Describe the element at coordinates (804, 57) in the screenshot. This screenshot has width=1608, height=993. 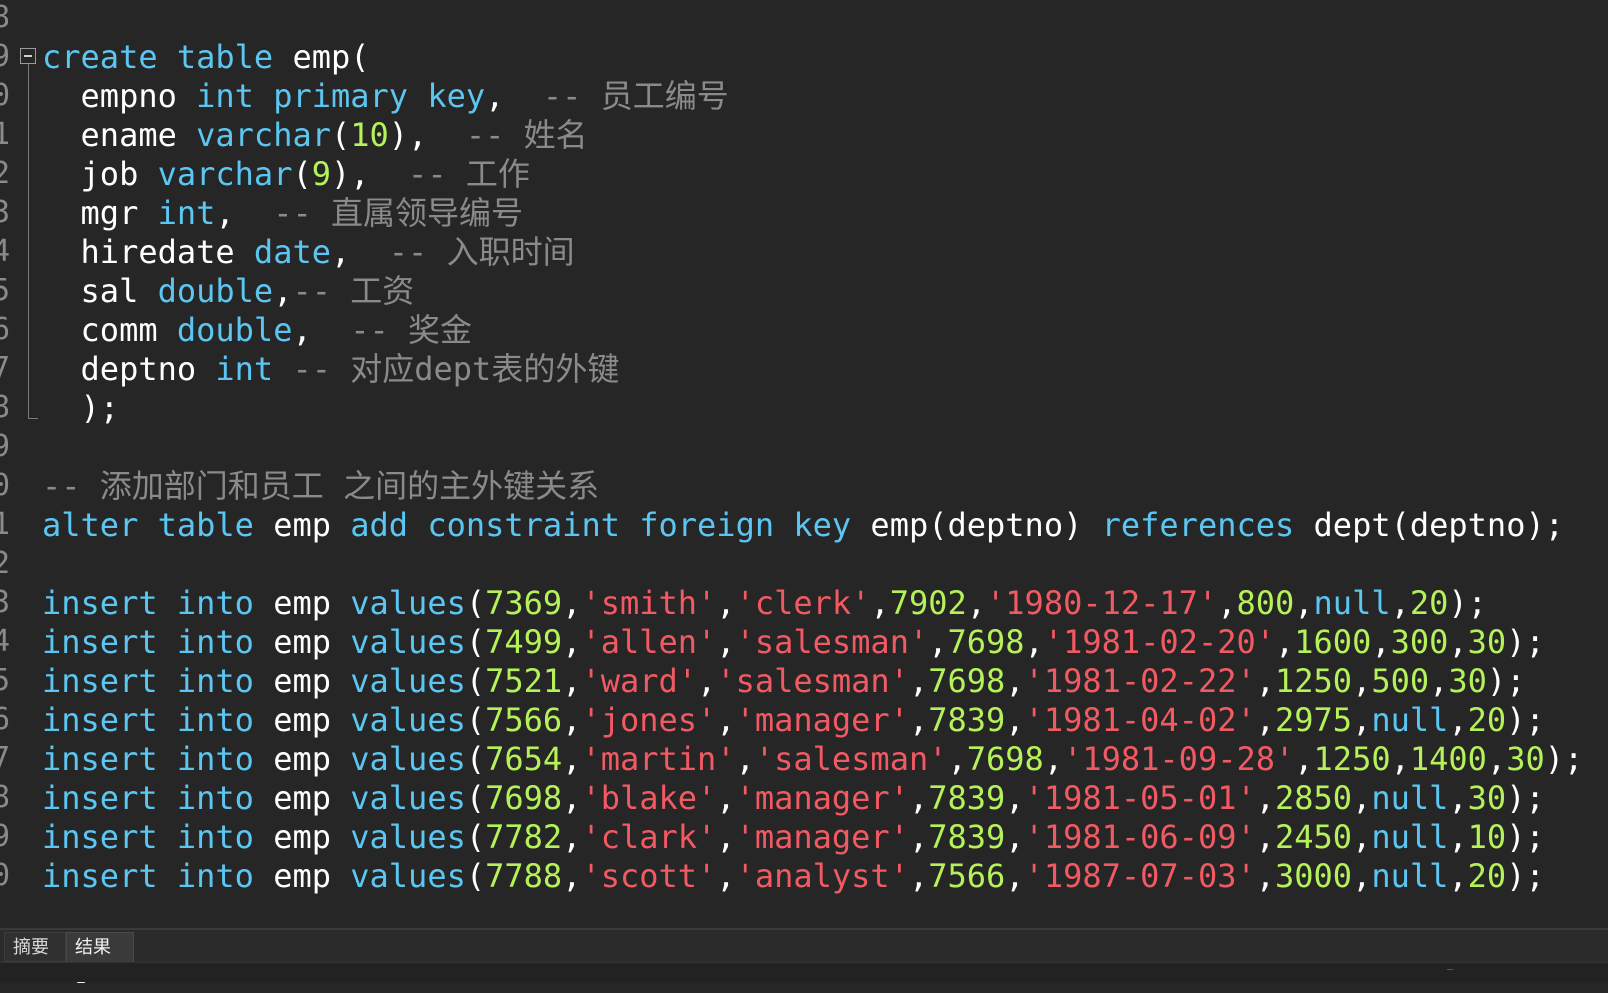
I see `code-line: 9 create table emp(` at that location.